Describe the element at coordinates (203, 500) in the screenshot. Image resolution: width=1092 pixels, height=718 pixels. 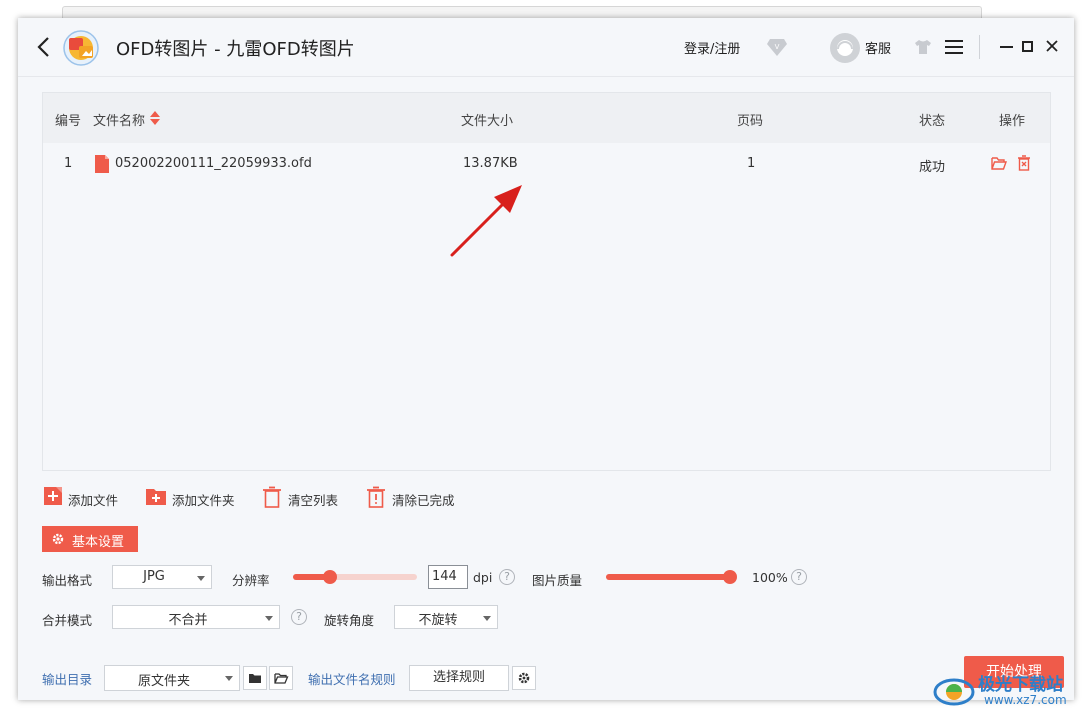
I see `add-folder-label: 添加文件夹` at that location.